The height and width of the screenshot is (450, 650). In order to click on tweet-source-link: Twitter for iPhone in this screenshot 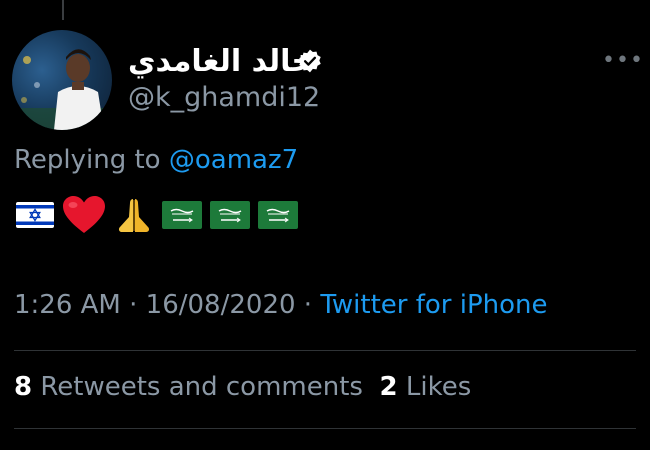, I will do `click(433, 305)`.